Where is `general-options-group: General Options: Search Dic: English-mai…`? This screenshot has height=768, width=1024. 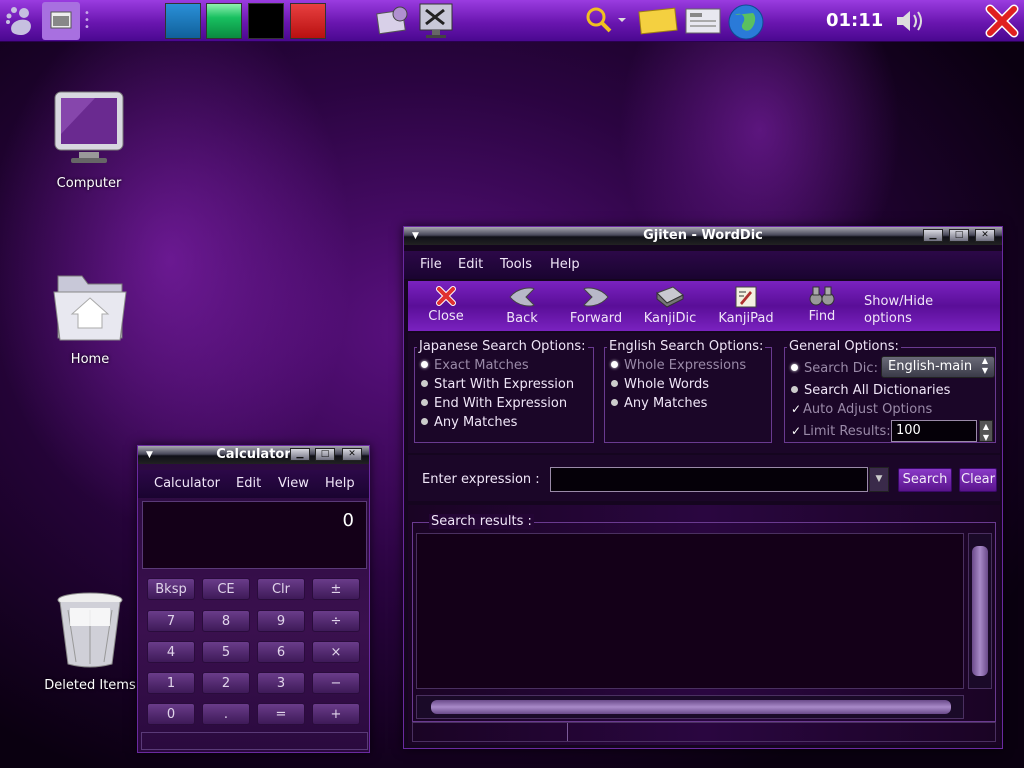
general-options-group: General Options: Search Dic: English-mai… is located at coordinates (890, 391).